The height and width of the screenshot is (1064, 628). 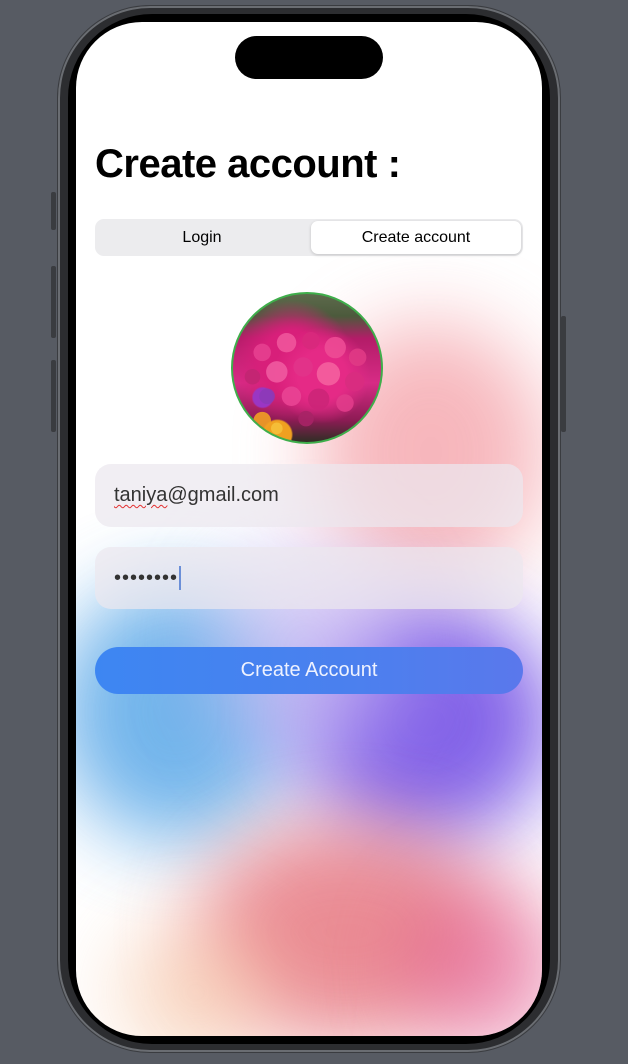 I want to click on page-title: Create account :, so click(x=248, y=164).